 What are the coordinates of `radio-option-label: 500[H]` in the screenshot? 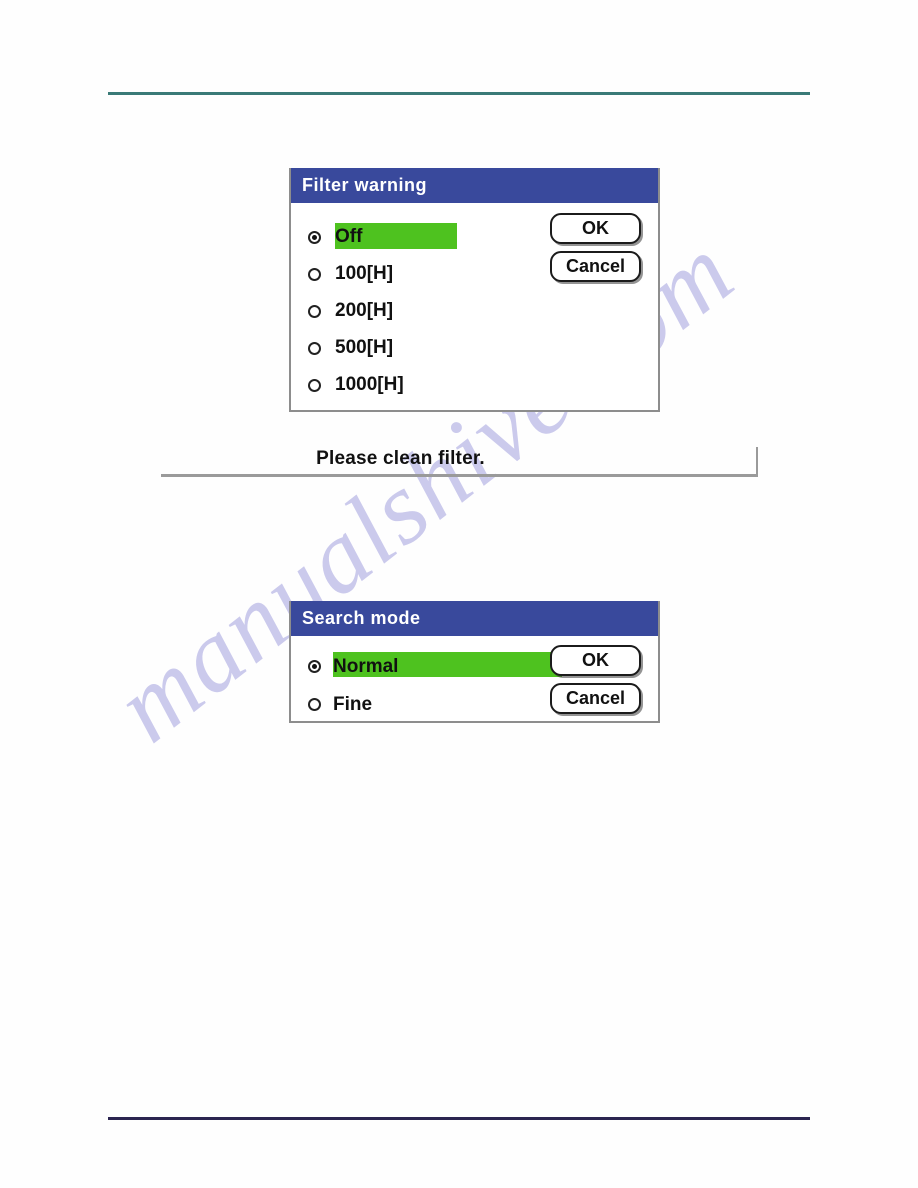 It's located at (364, 348).